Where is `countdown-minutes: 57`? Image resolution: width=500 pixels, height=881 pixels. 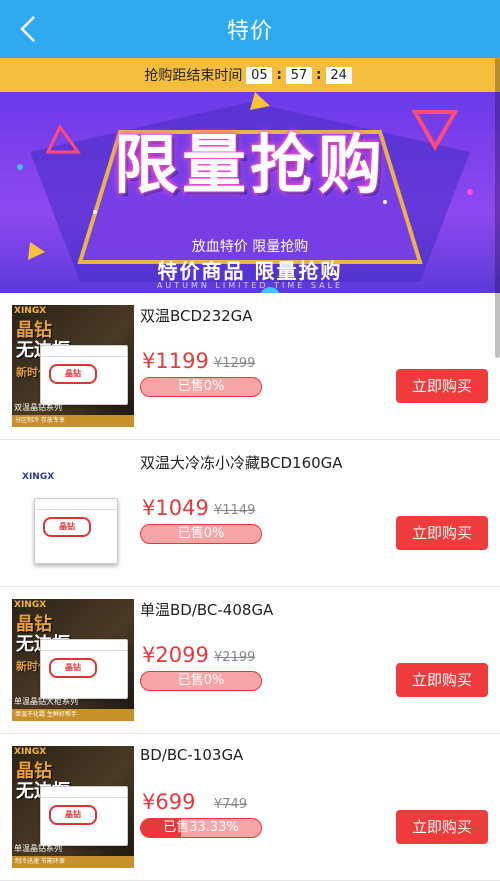 countdown-minutes: 57 is located at coordinates (299, 75).